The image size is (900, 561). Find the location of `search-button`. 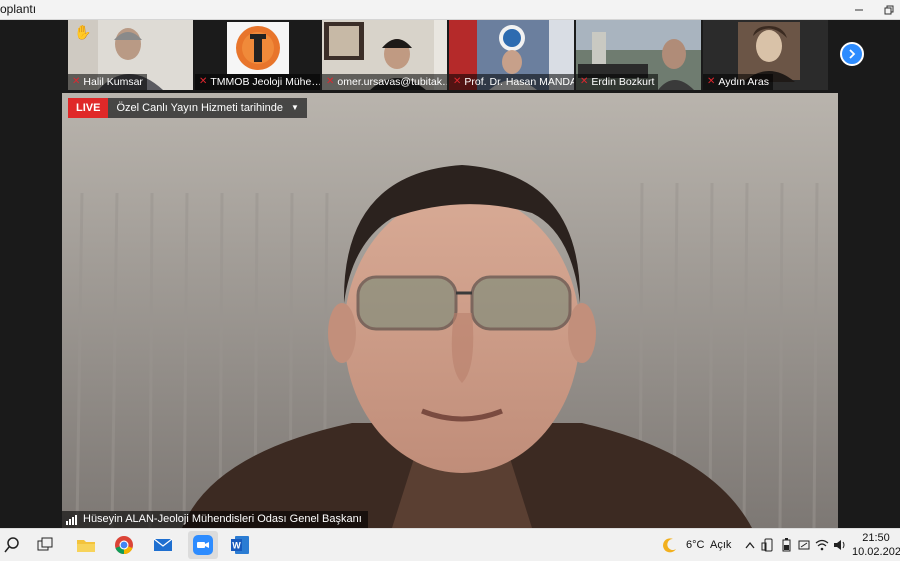

search-button is located at coordinates (12, 545).